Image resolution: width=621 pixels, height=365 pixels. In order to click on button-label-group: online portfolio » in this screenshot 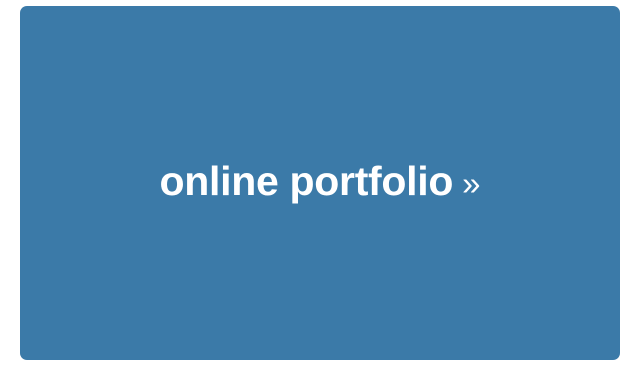, I will do `click(320, 180)`.